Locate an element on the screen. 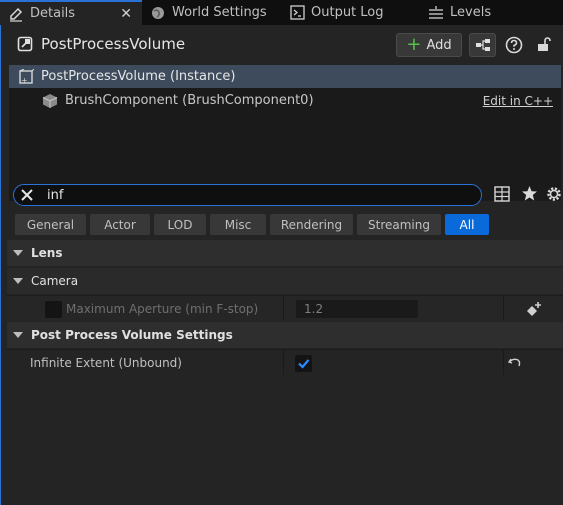 The image size is (563, 505). tree-item-root-label: PostProcessVolume (Instance) is located at coordinates (138, 76).